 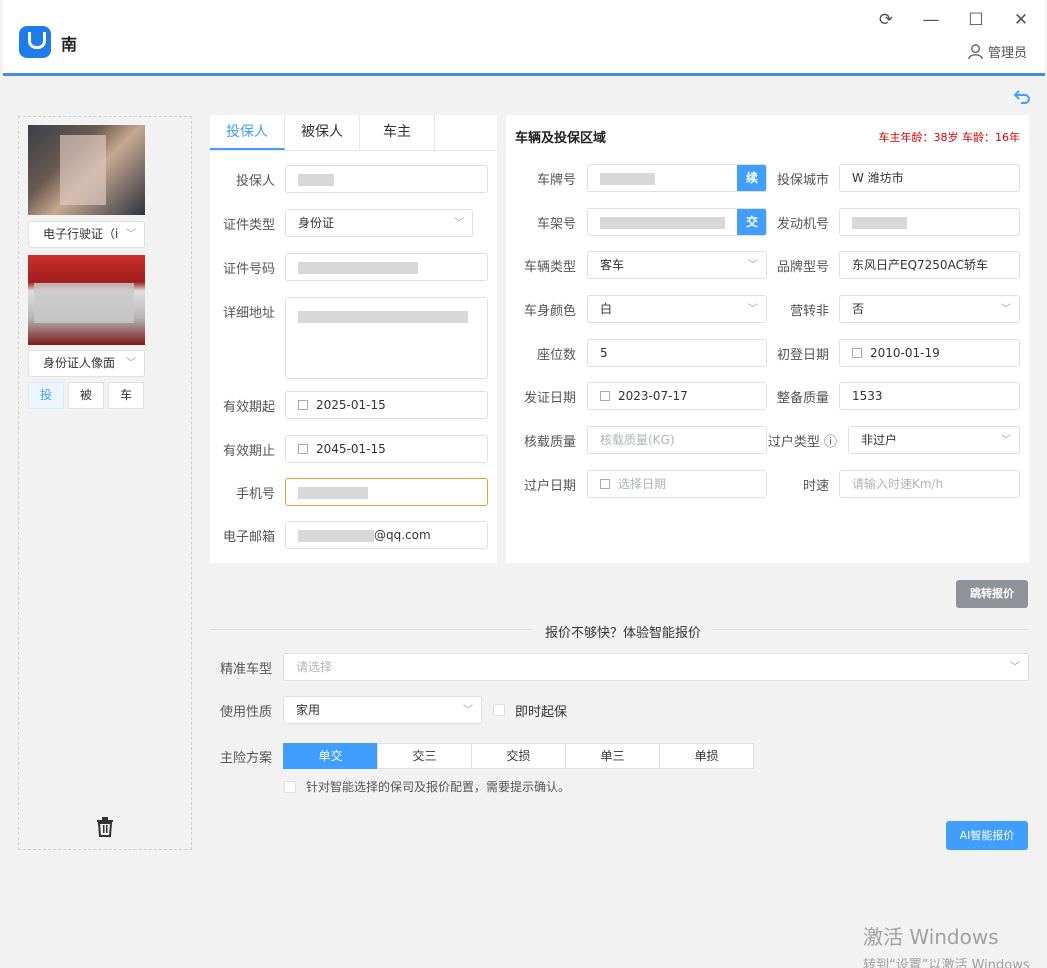 What do you see at coordinates (386, 179) in the screenshot?
I see `policyholder-name-input` at bounding box center [386, 179].